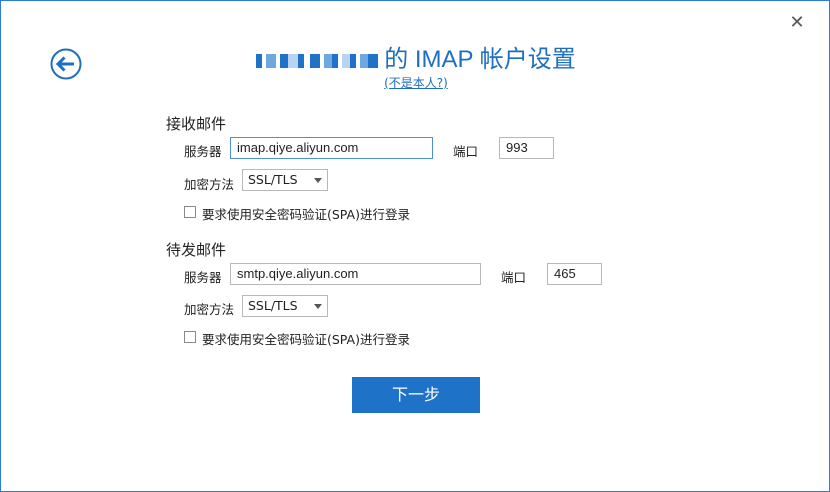  Describe the element at coordinates (415, 82) in the screenshot. I see `not-me-link: (不是本人?)` at that location.